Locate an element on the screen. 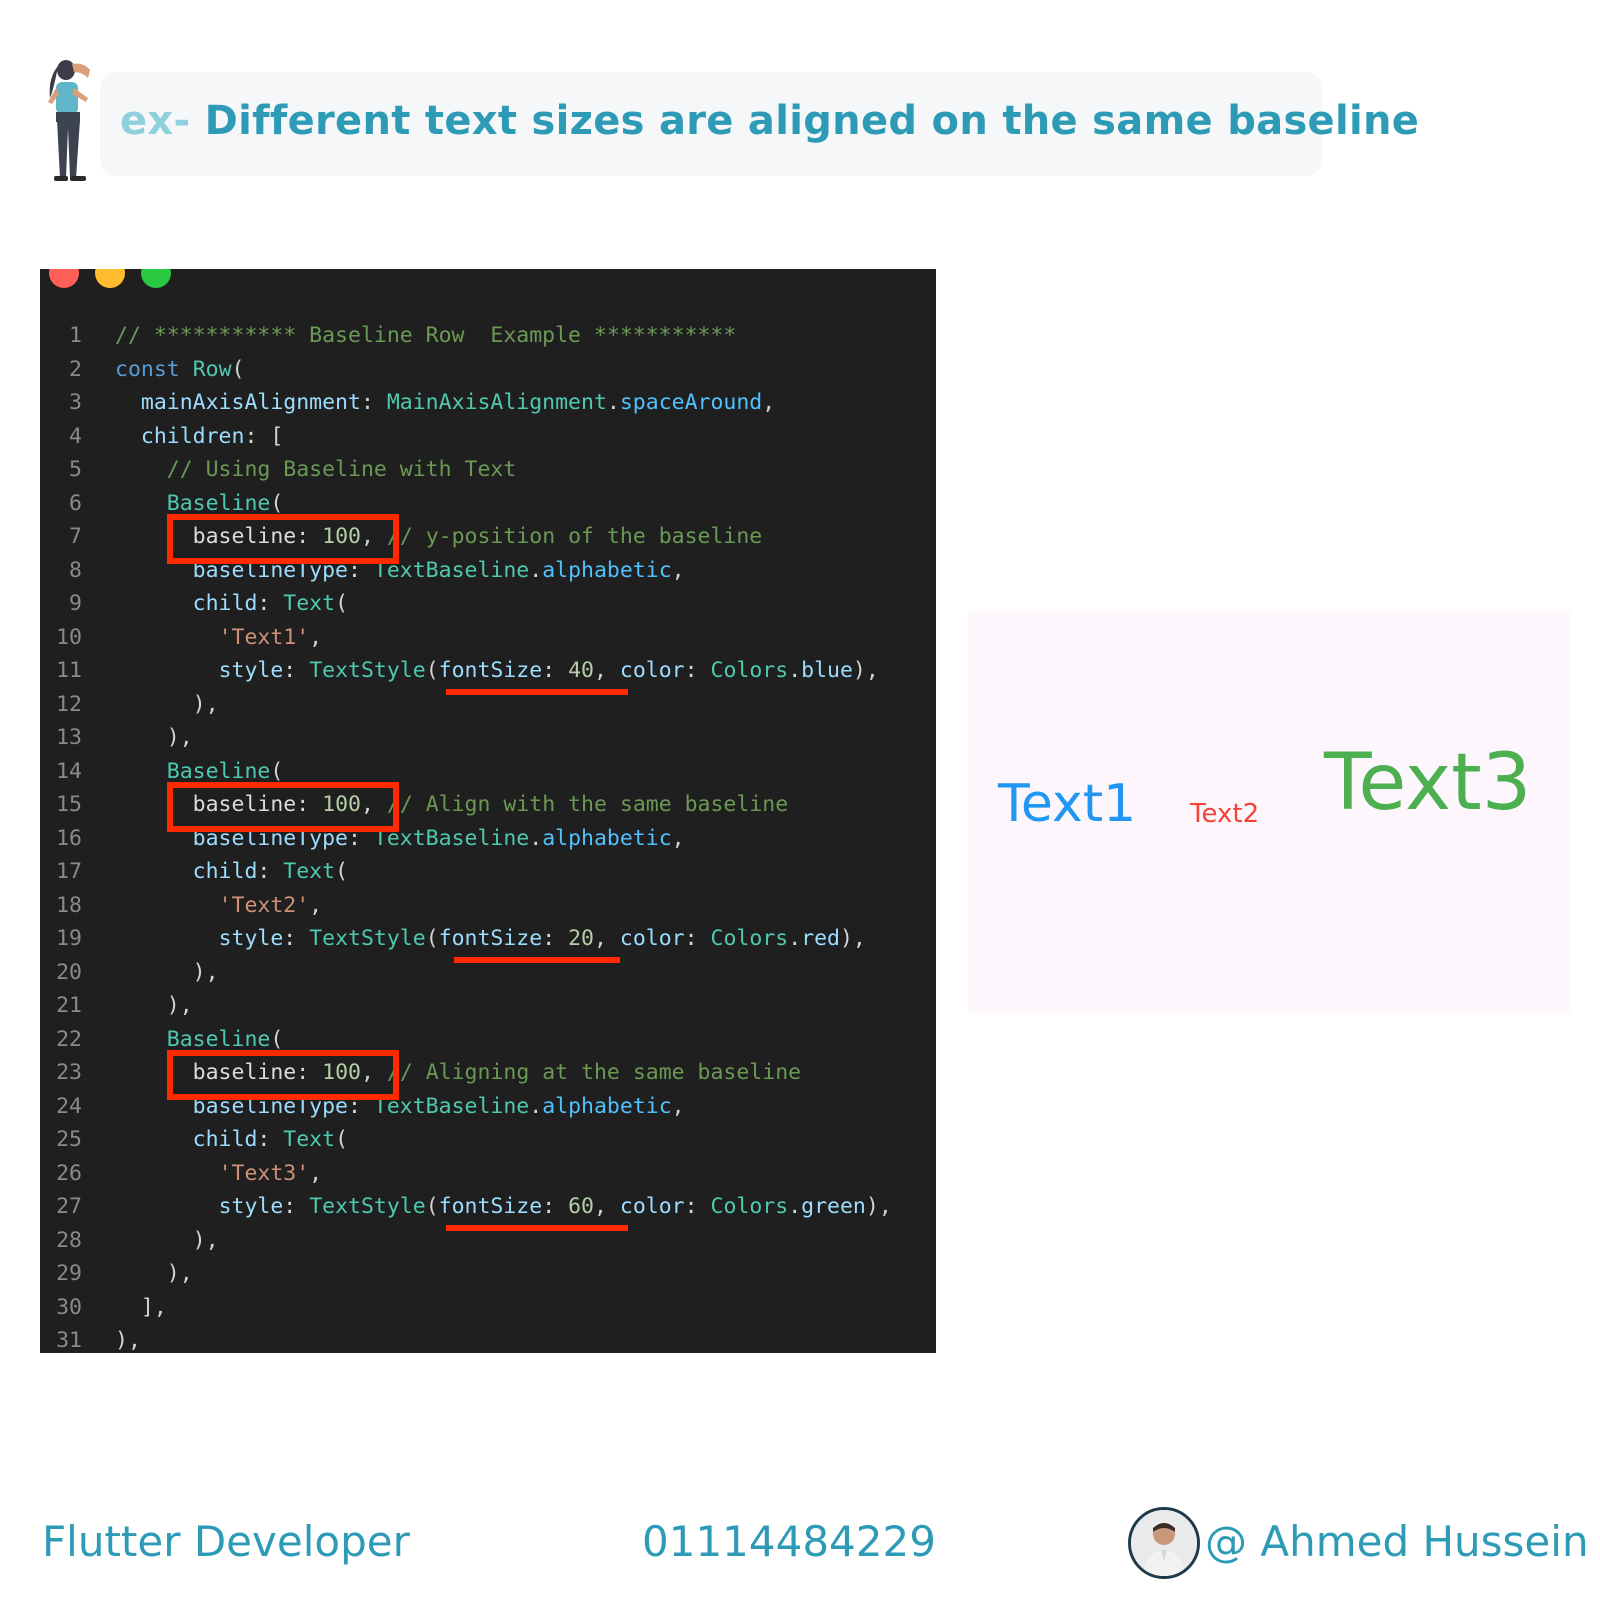 The height and width of the screenshot is (1600, 1600). line-number: 22 is located at coordinates (69, 1039).